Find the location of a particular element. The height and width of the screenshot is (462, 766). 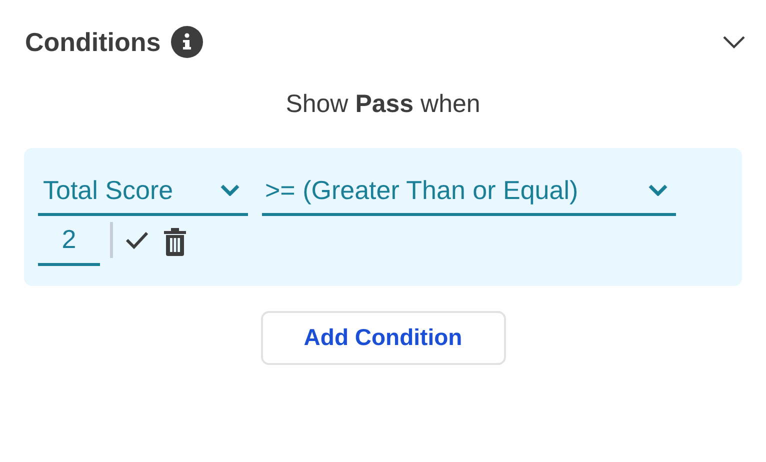

checkmark-icon is located at coordinates (137, 240).